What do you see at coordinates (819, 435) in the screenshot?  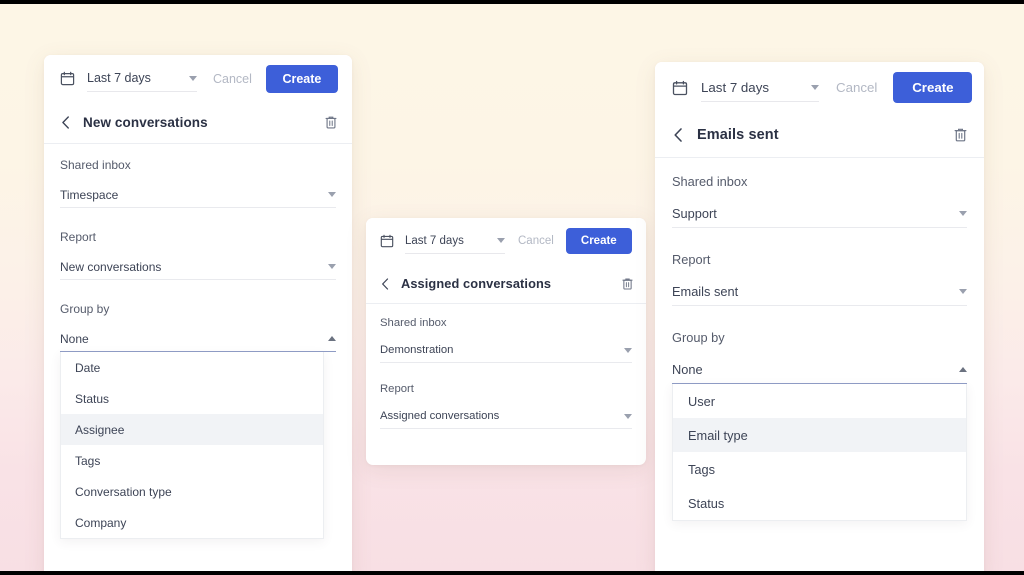 I see `dropdown-option: Email type` at bounding box center [819, 435].